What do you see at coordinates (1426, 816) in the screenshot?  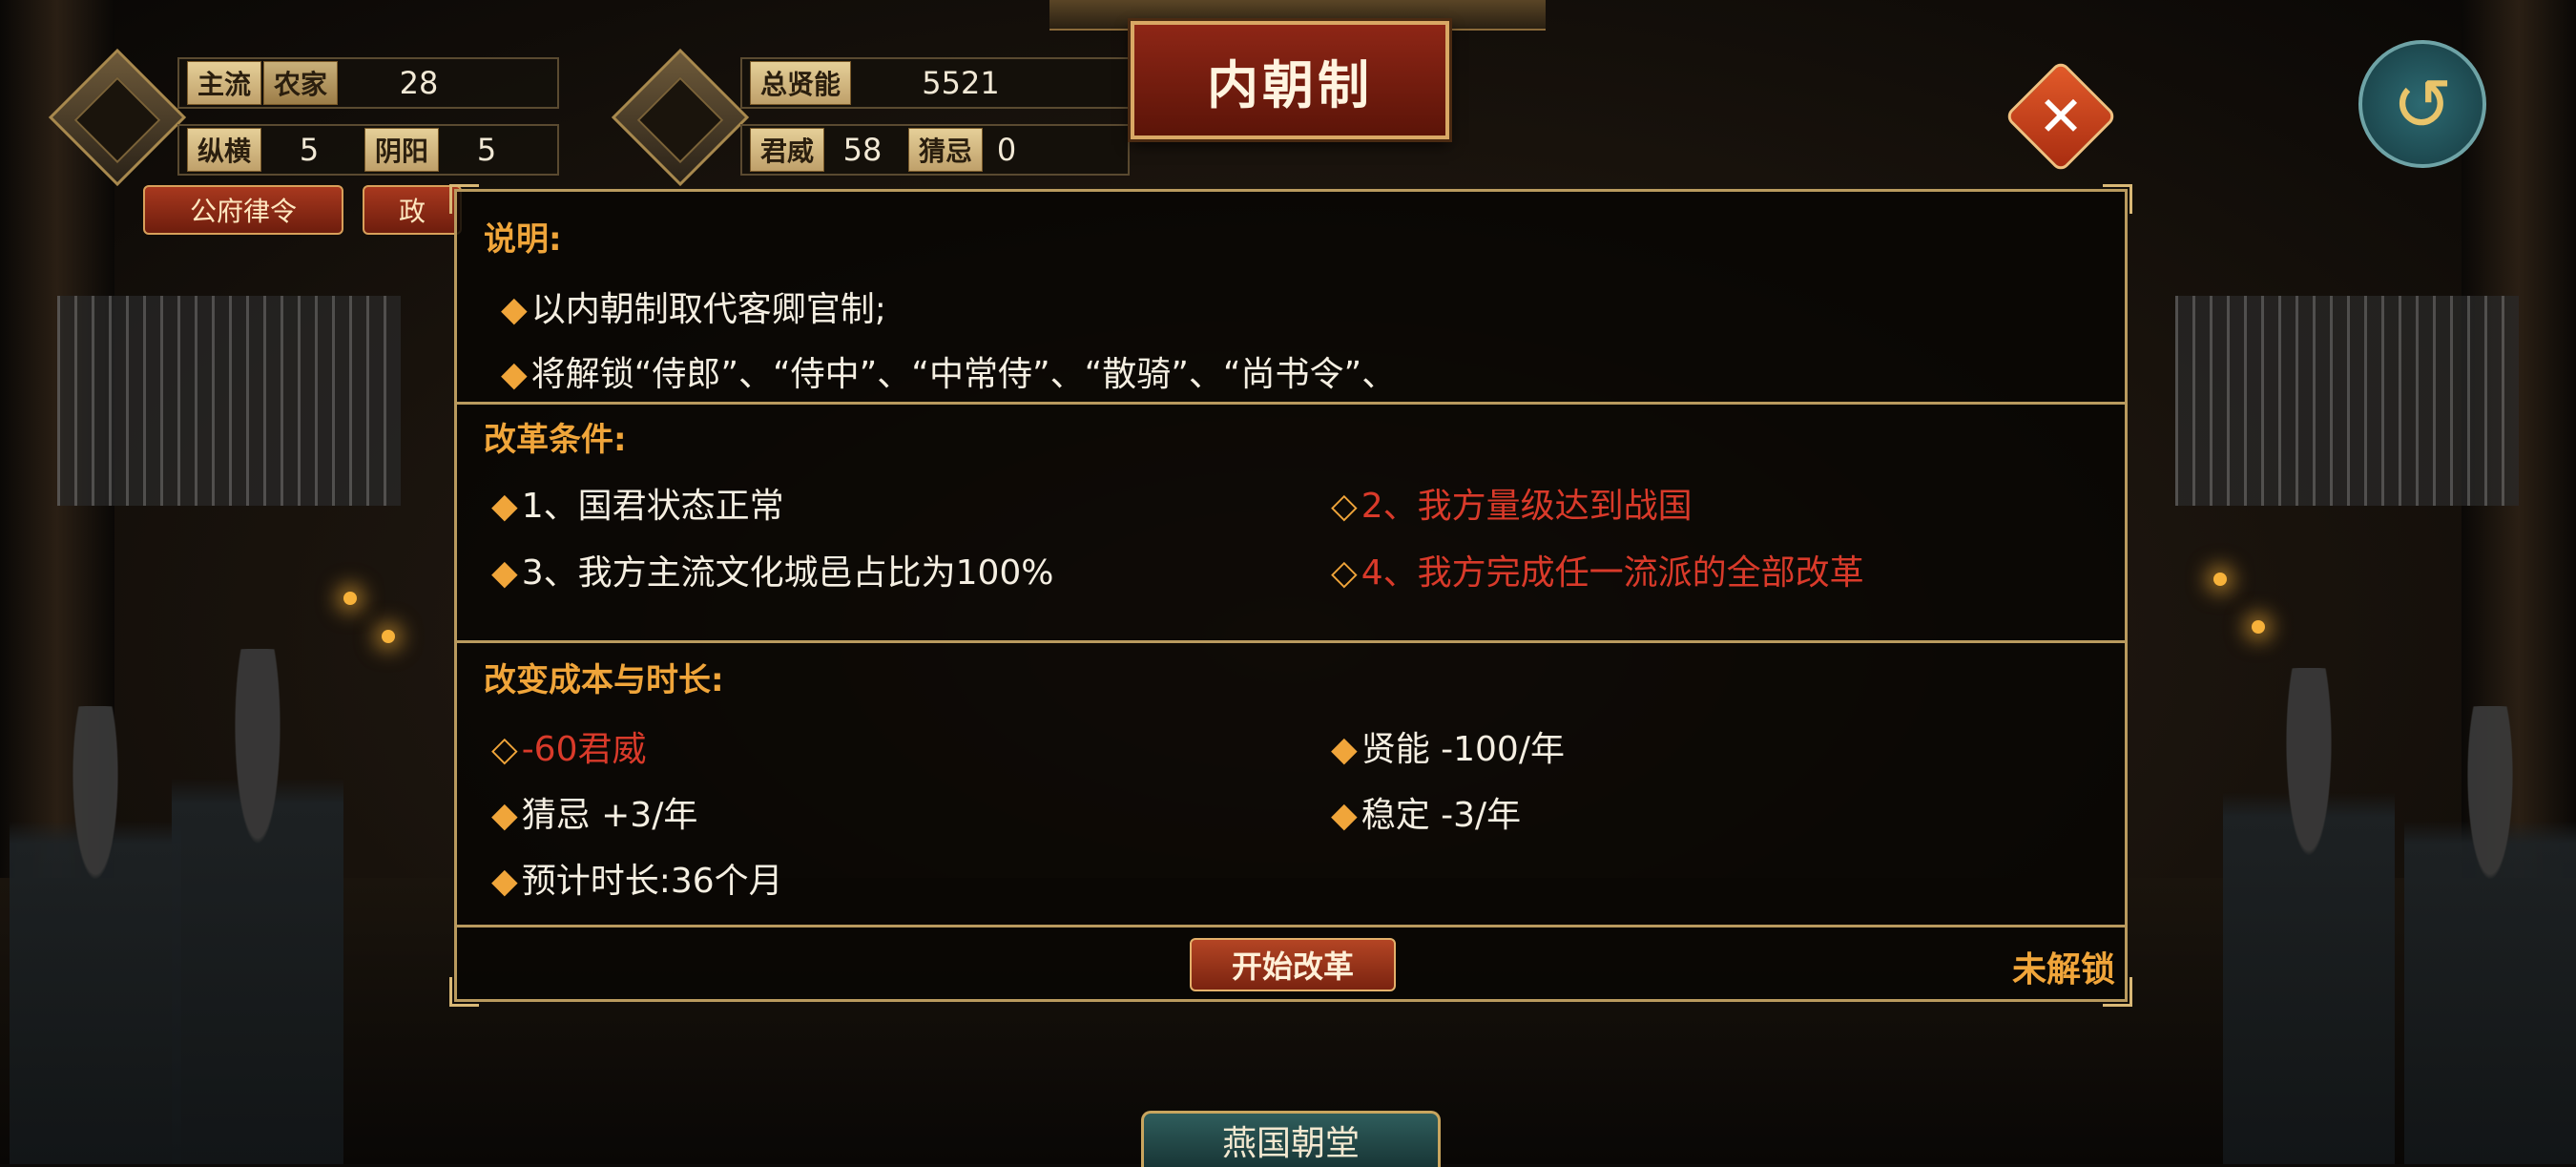 I see `cost-item: ◆ 稳定 -3/年` at bounding box center [1426, 816].